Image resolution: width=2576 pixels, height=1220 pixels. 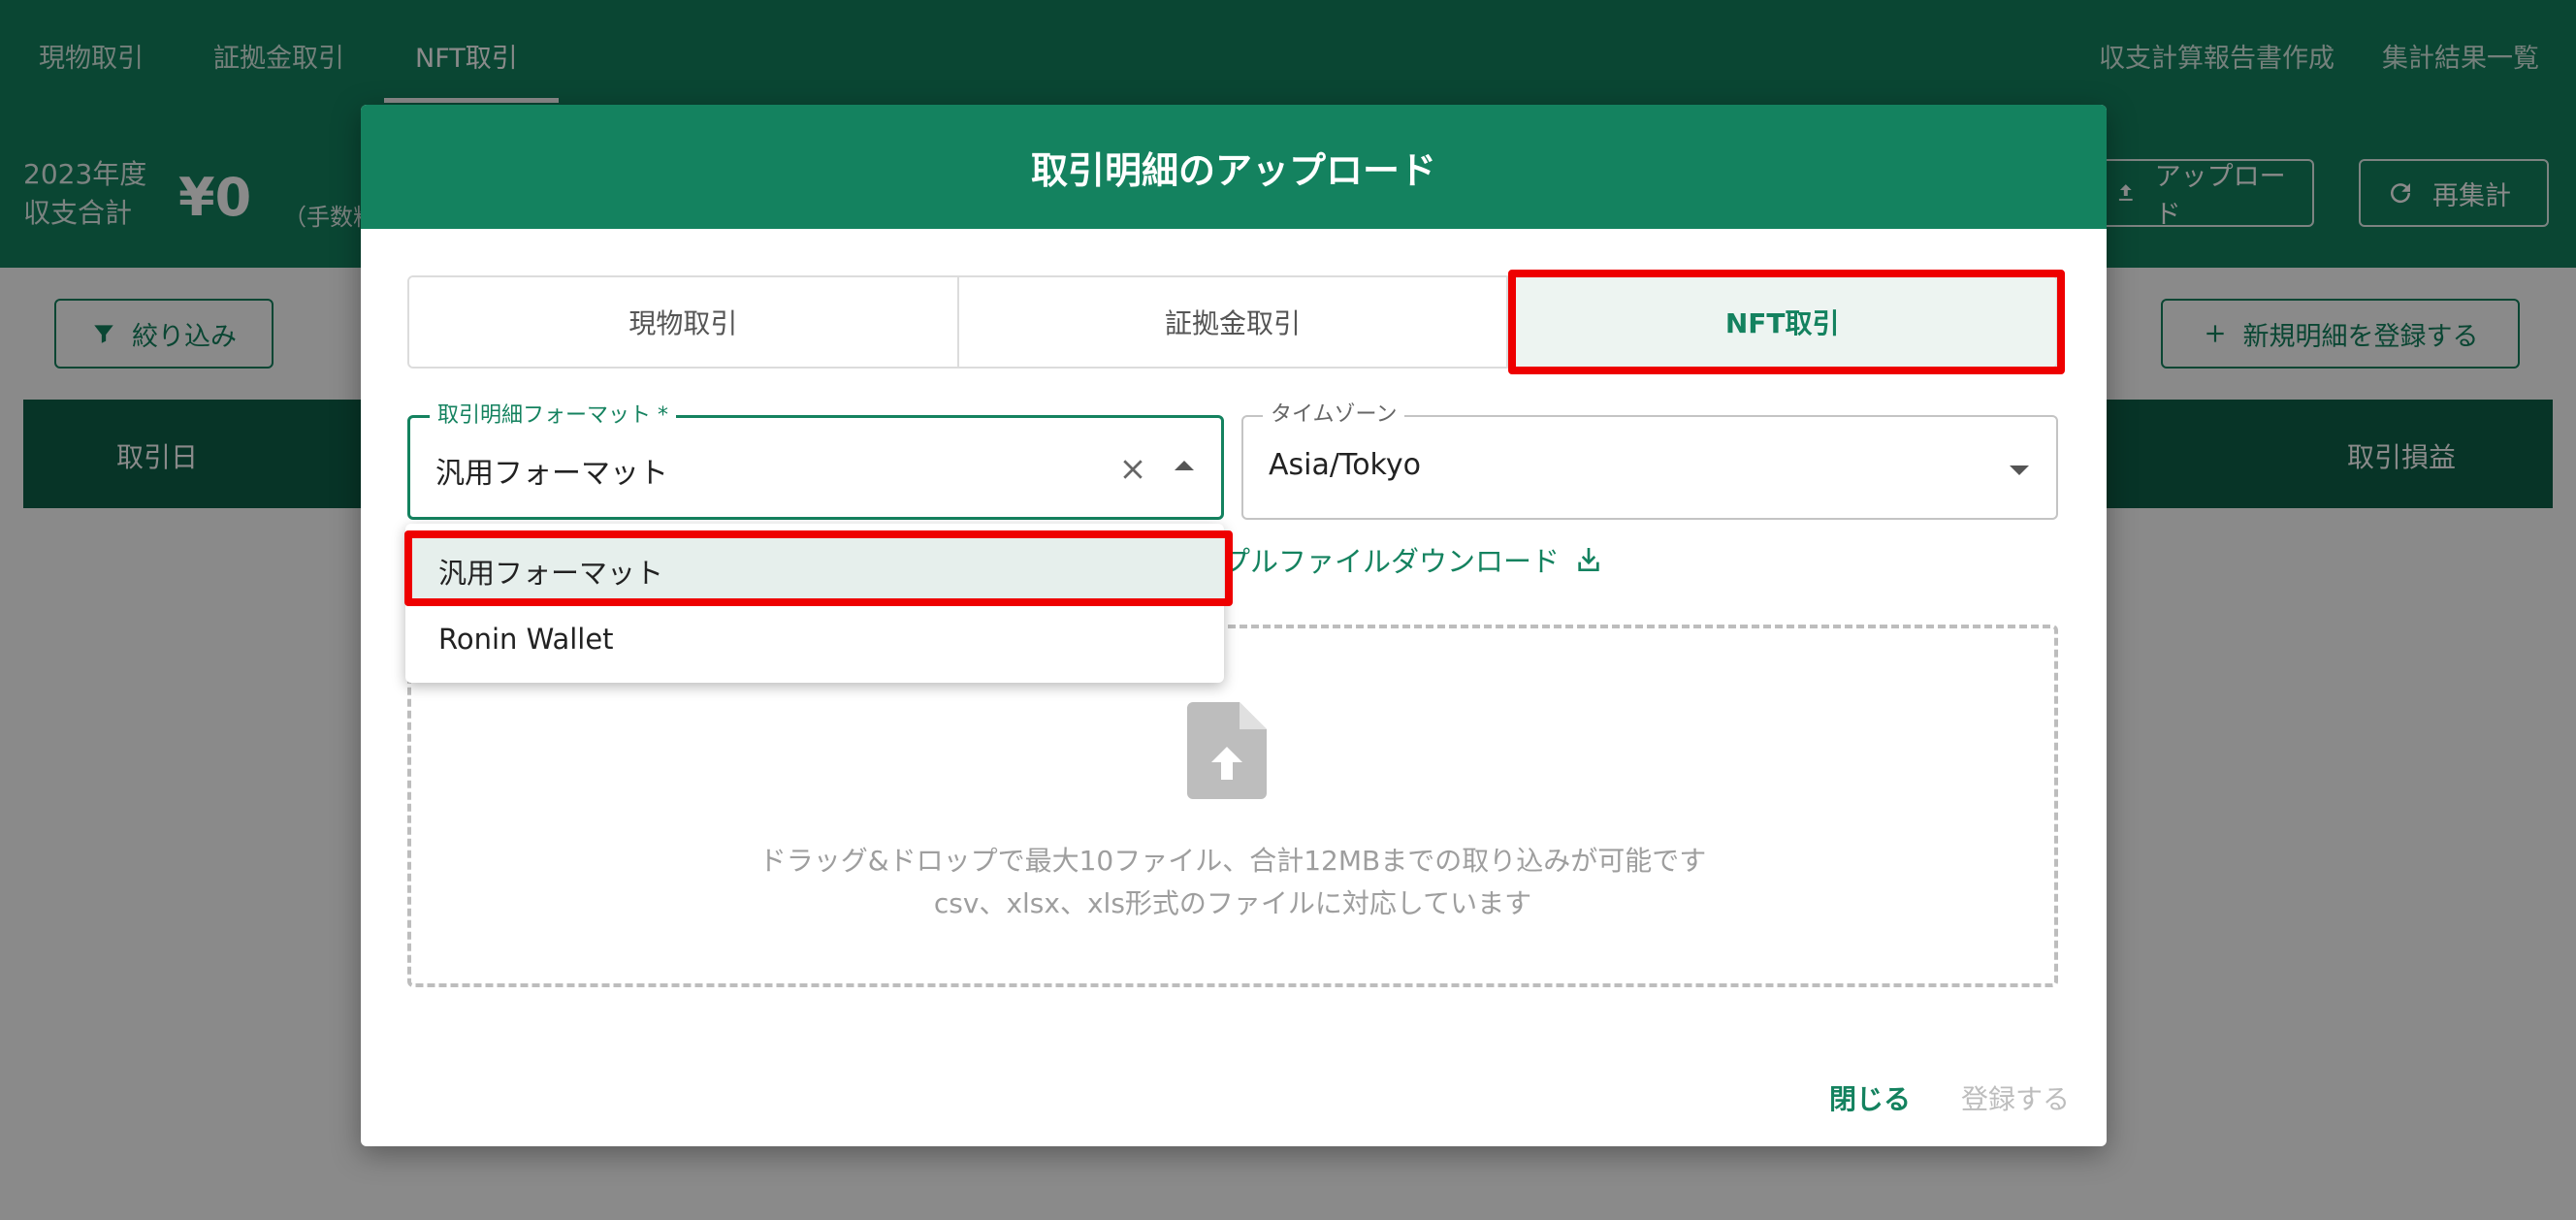 What do you see at coordinates (1649, 460) in the screenshot?
I see `timezone-select: タイムゾーン Asia/Tokyo` at bounding box center [1649, 460].